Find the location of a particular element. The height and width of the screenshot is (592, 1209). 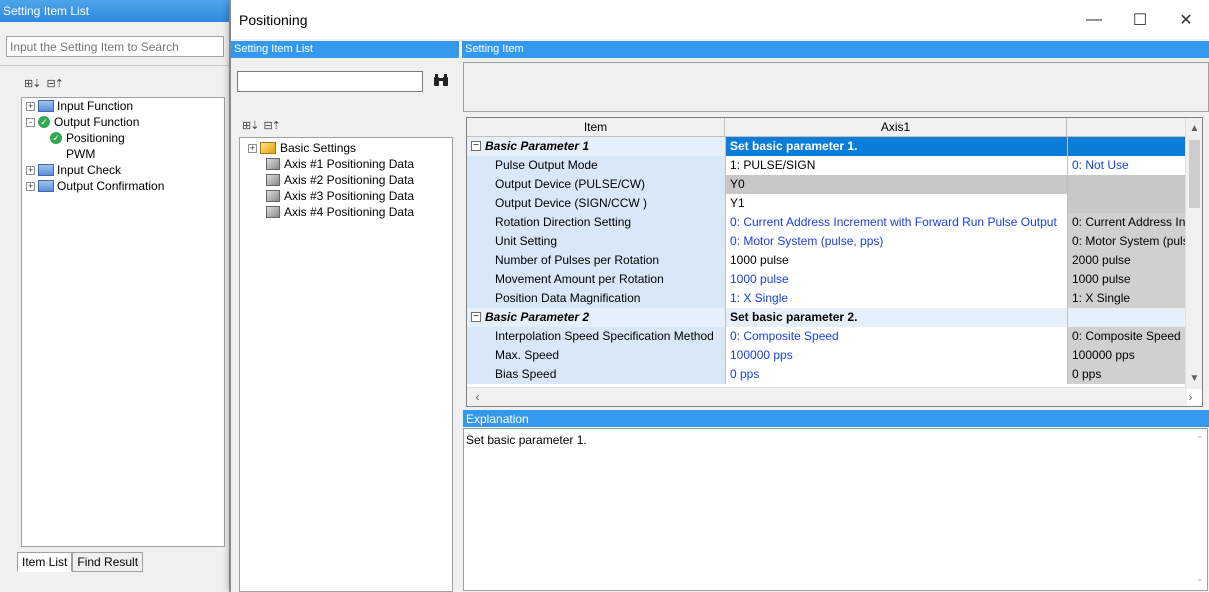

bg-panel-title: Setting Item List is located at coordinates (114, 11).